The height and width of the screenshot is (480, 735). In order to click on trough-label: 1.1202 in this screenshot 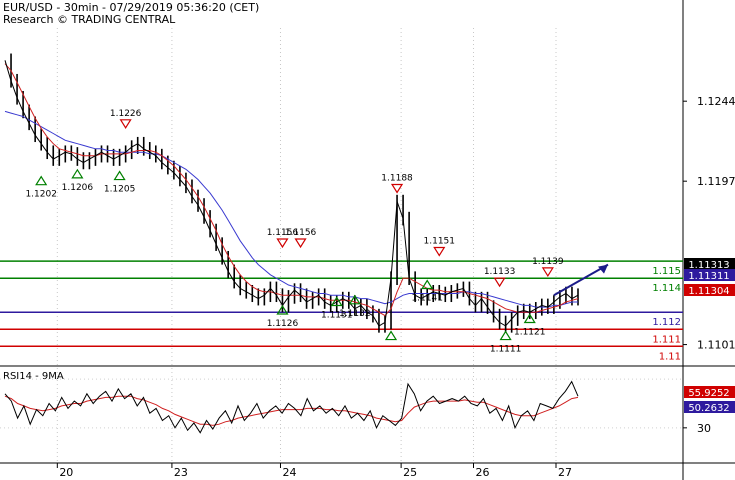, I will do `click(41, 195)`.